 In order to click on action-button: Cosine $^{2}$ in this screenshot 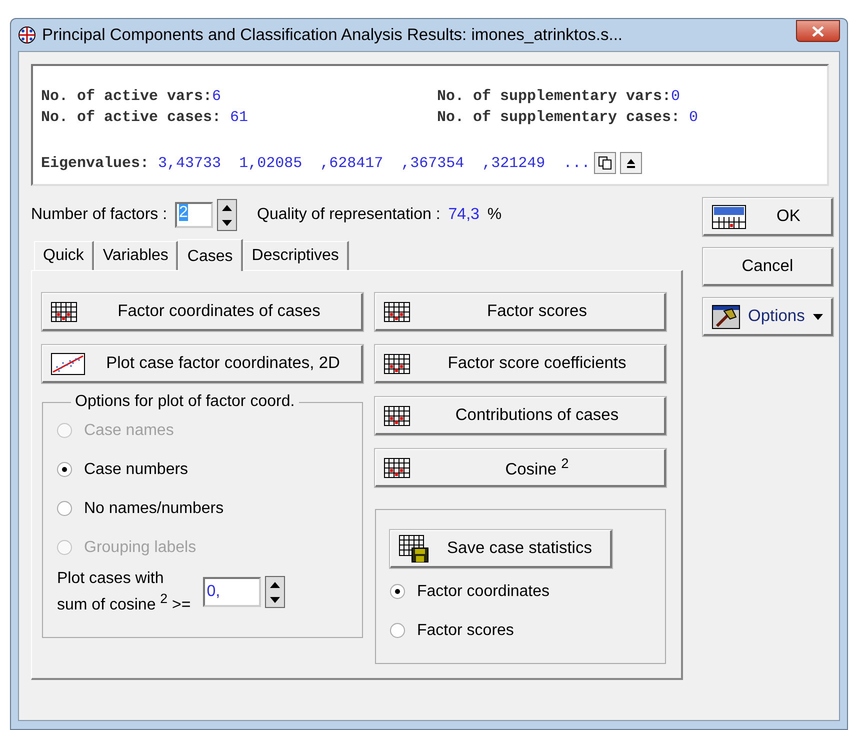, I will do `click(520, 468)`.